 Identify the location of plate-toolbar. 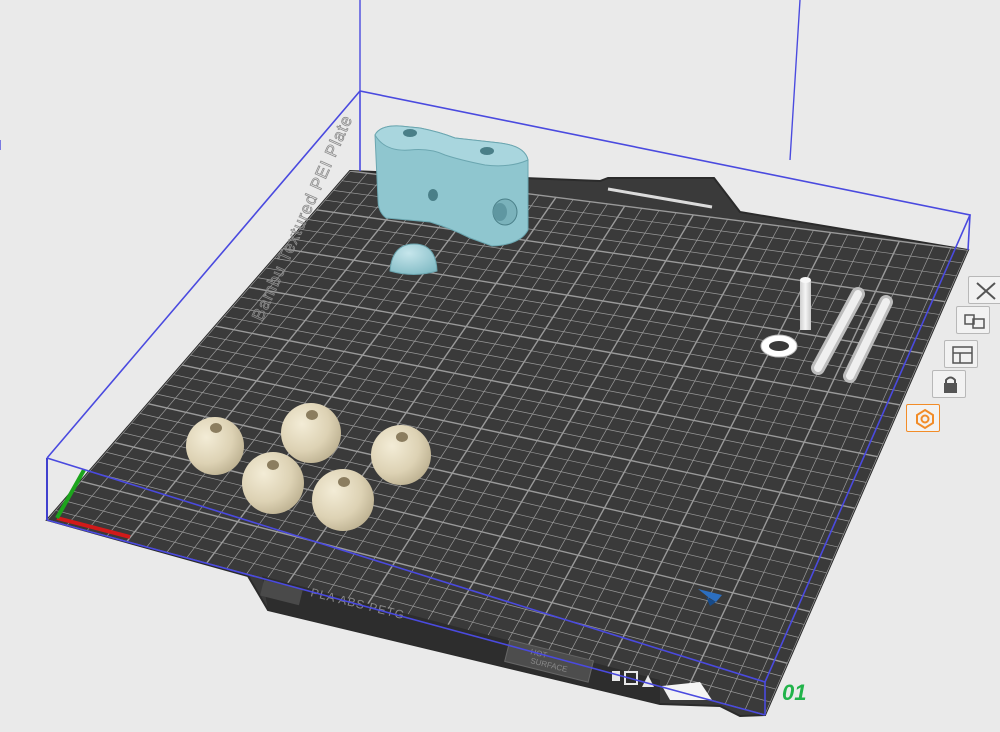
(952, 359).